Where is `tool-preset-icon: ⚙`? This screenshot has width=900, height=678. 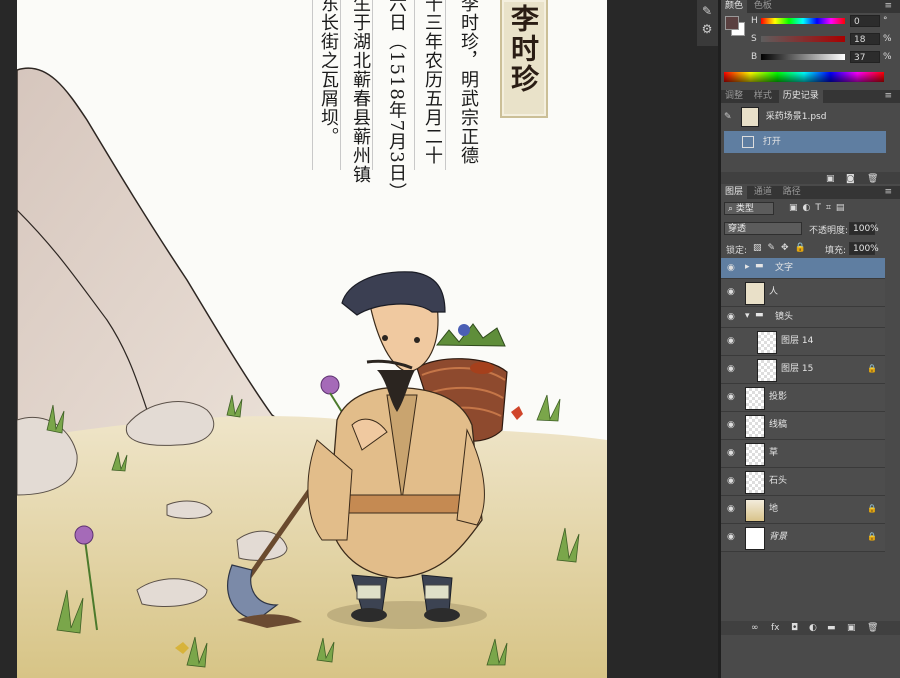
tool-preset-icon: ⚙ is located at coordinates (707, 29).